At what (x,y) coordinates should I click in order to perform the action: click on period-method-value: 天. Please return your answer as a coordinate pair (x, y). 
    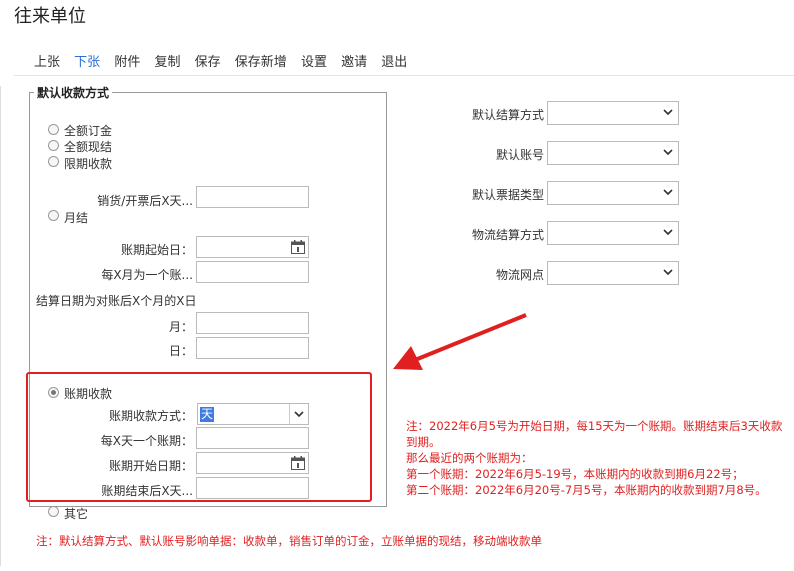
    Looking at the image, I should click on (207, 414).